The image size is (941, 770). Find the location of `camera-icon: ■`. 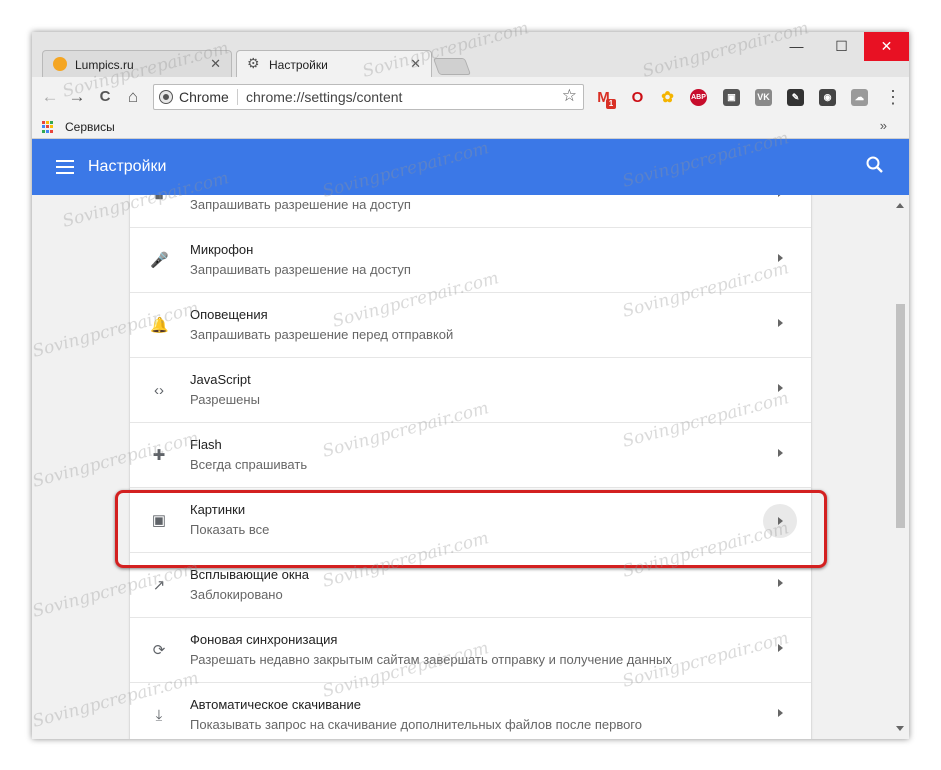

camera-icon: ■ is located at coordinates (159, 199).